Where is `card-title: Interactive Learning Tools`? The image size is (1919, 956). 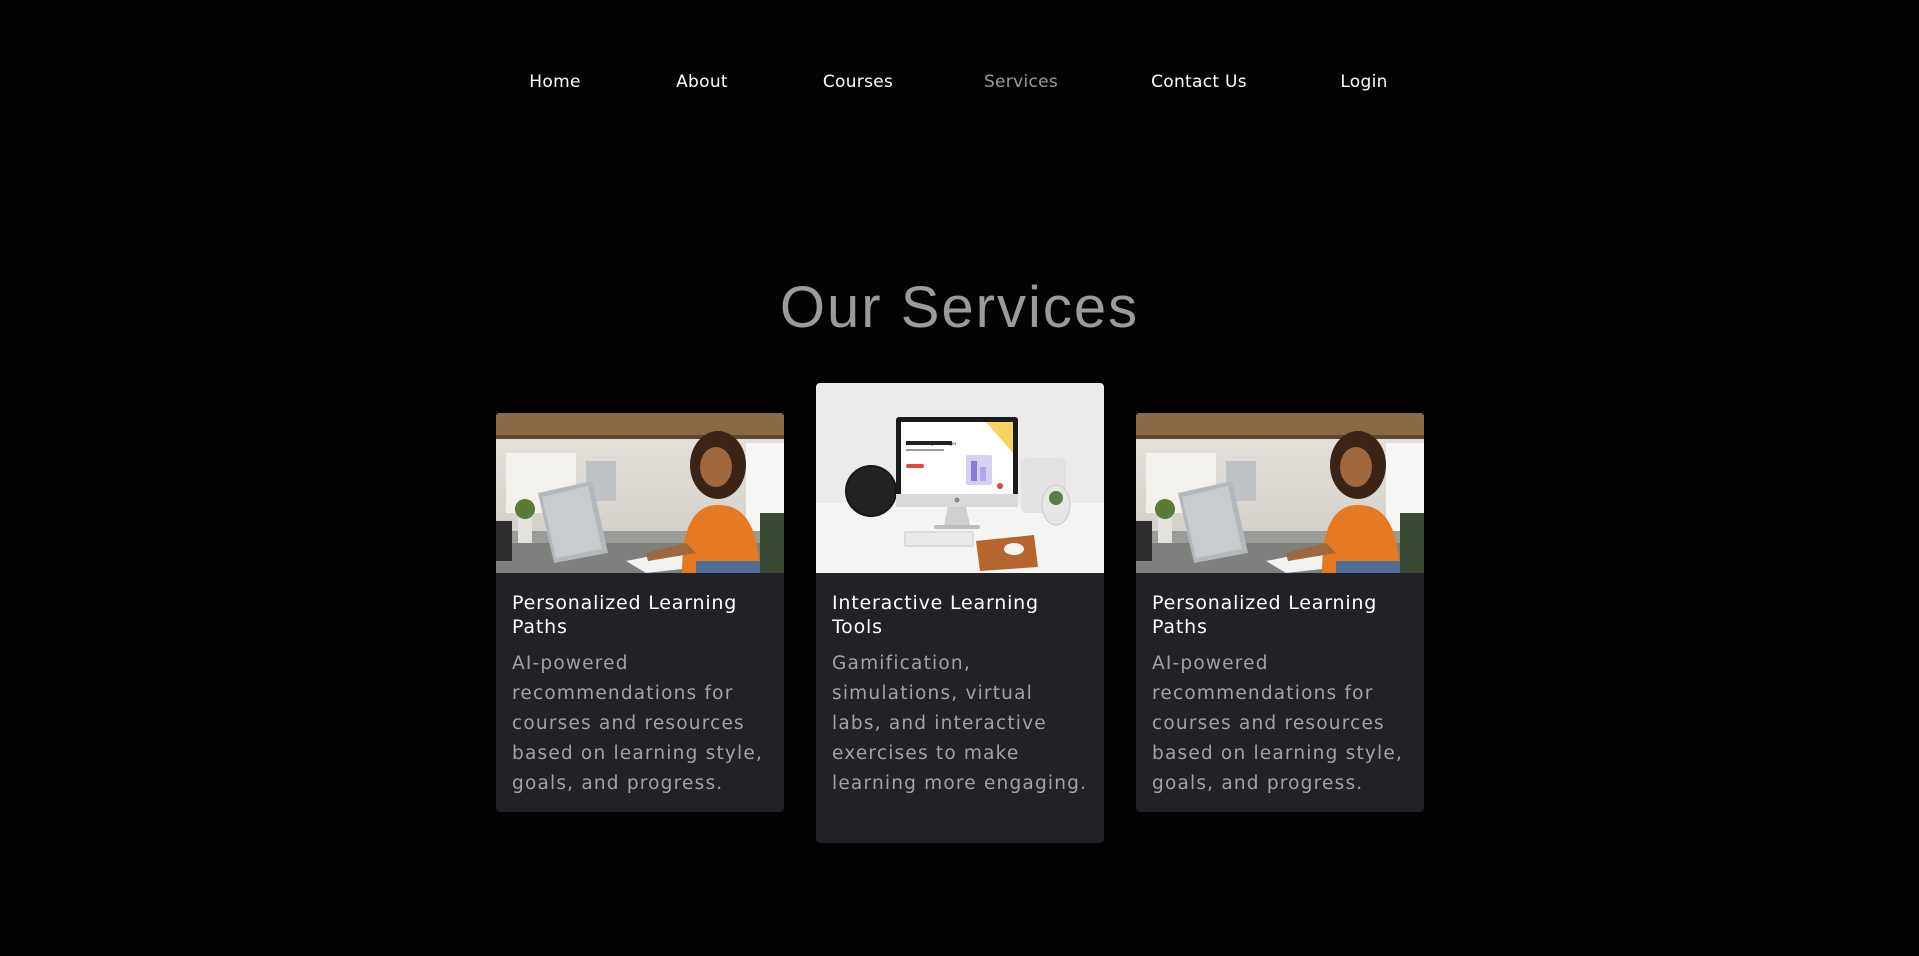
card-title: Interactive Learning Tools is located at coordinates (935, 615).